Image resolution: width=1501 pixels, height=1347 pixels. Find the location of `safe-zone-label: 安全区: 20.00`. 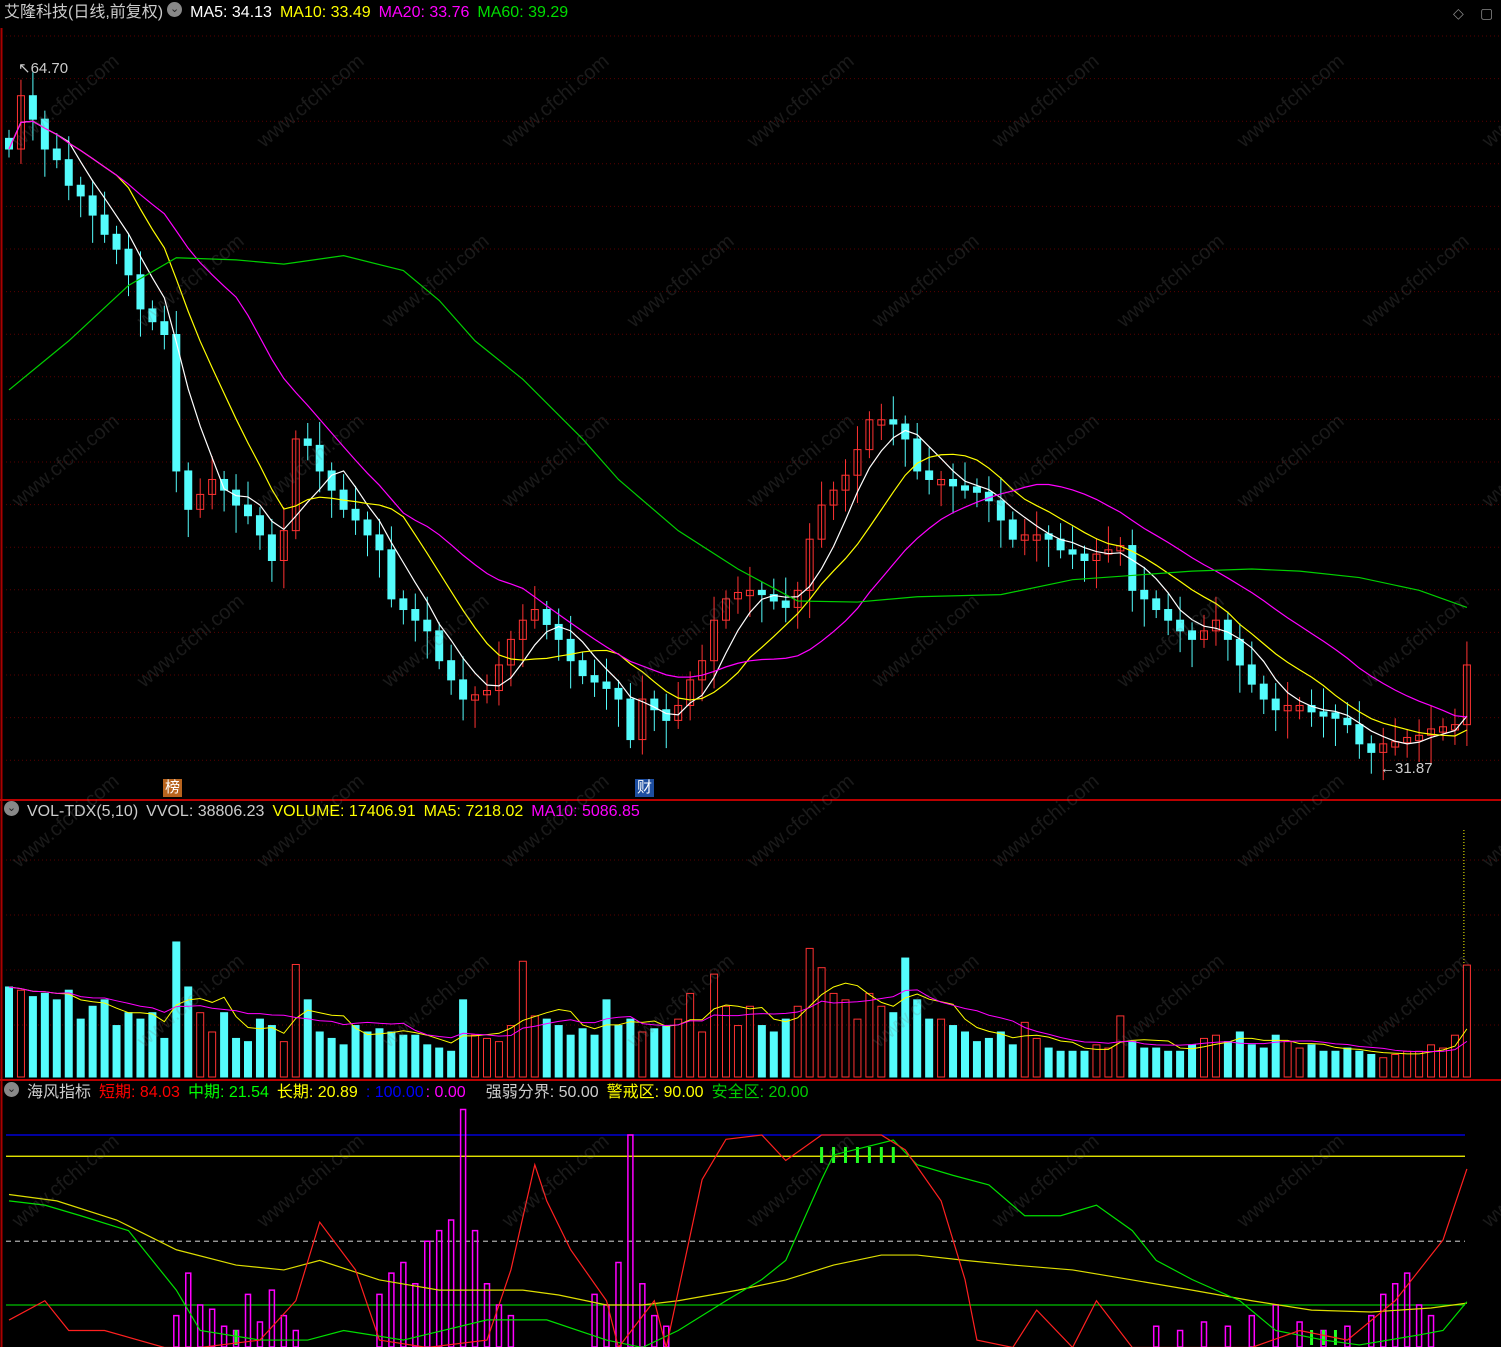

safe-zone-label: 安全区: 20.00 is located at coordinates (760, 1092).